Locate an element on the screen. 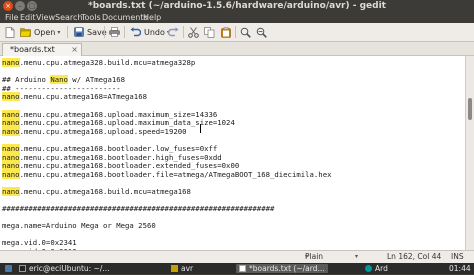  paste-button is located at coordinates (227, 32).